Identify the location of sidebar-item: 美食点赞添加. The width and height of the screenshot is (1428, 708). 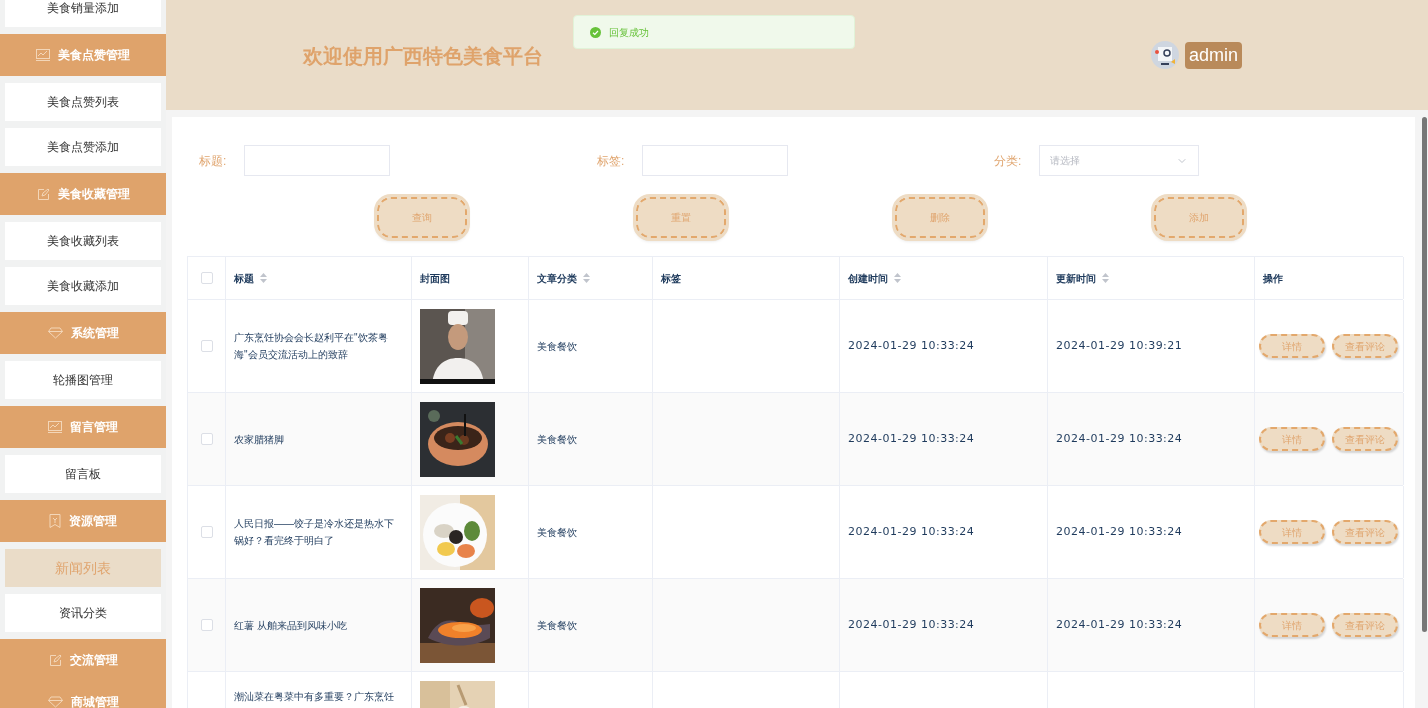
(83, 147).